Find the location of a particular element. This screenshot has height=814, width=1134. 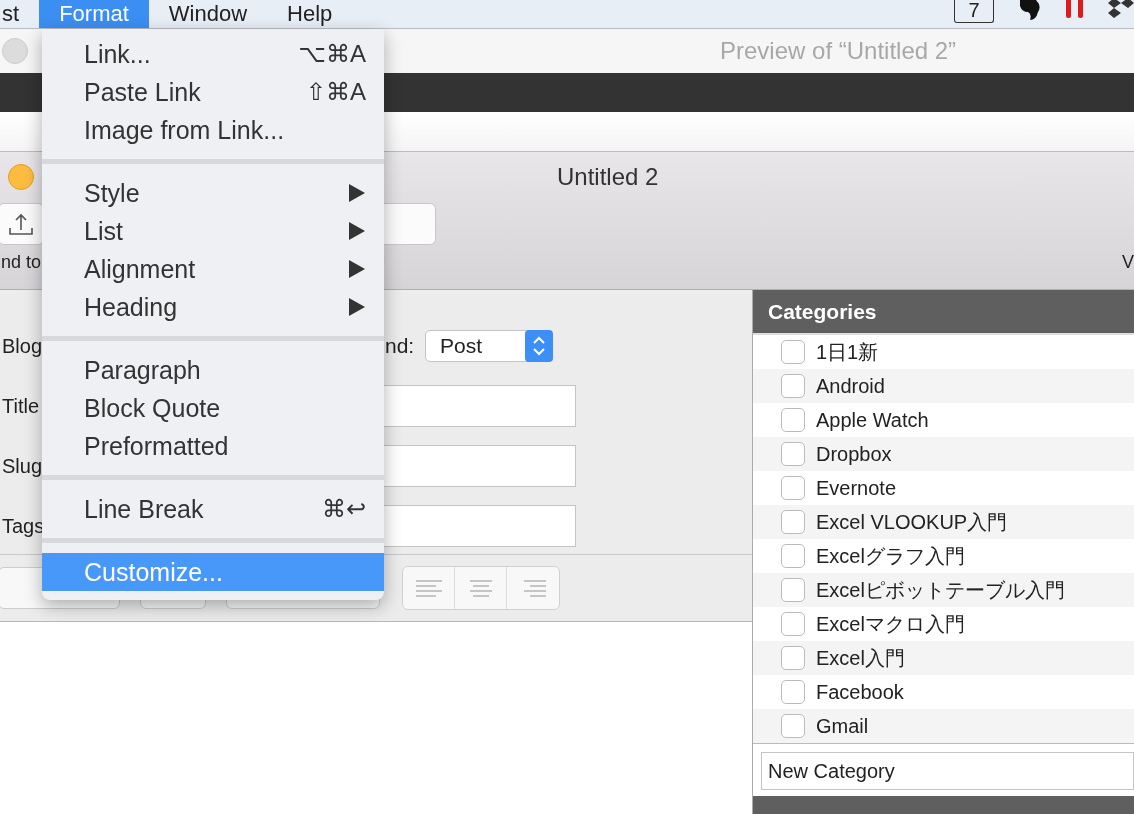

field-label: Blog is located at coordinates (22, 346).